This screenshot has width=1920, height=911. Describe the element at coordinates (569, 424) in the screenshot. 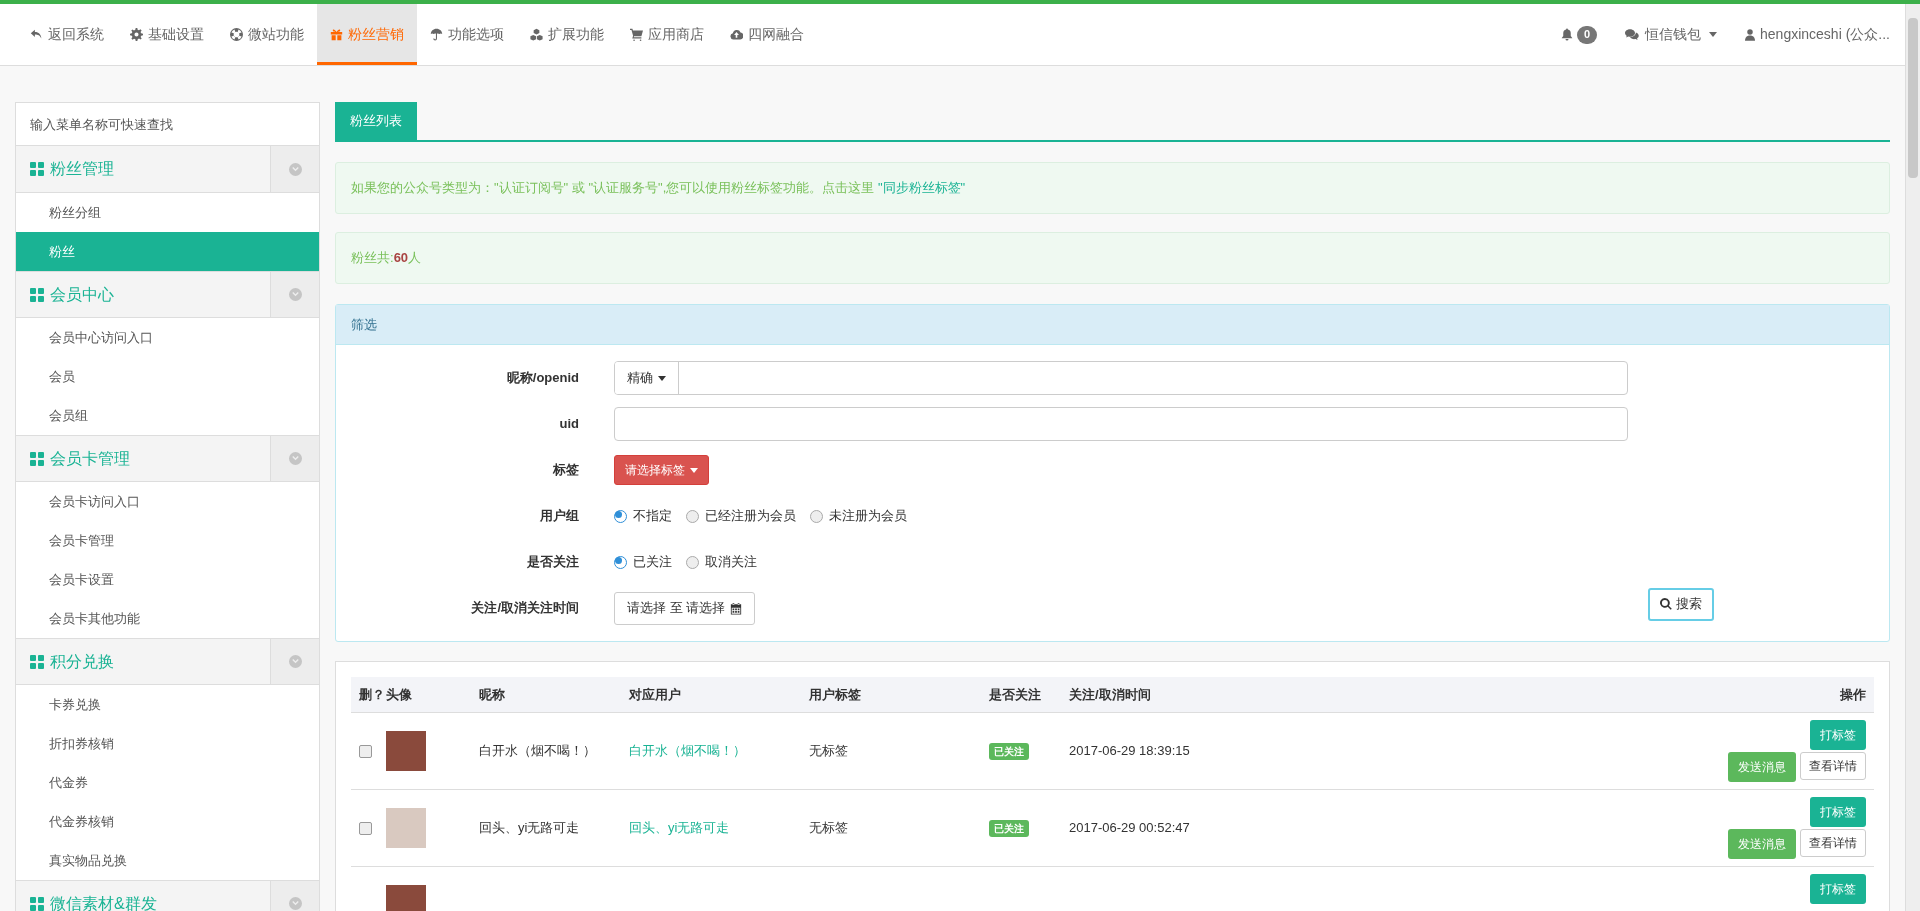

I see `field-label: uid` at that location.